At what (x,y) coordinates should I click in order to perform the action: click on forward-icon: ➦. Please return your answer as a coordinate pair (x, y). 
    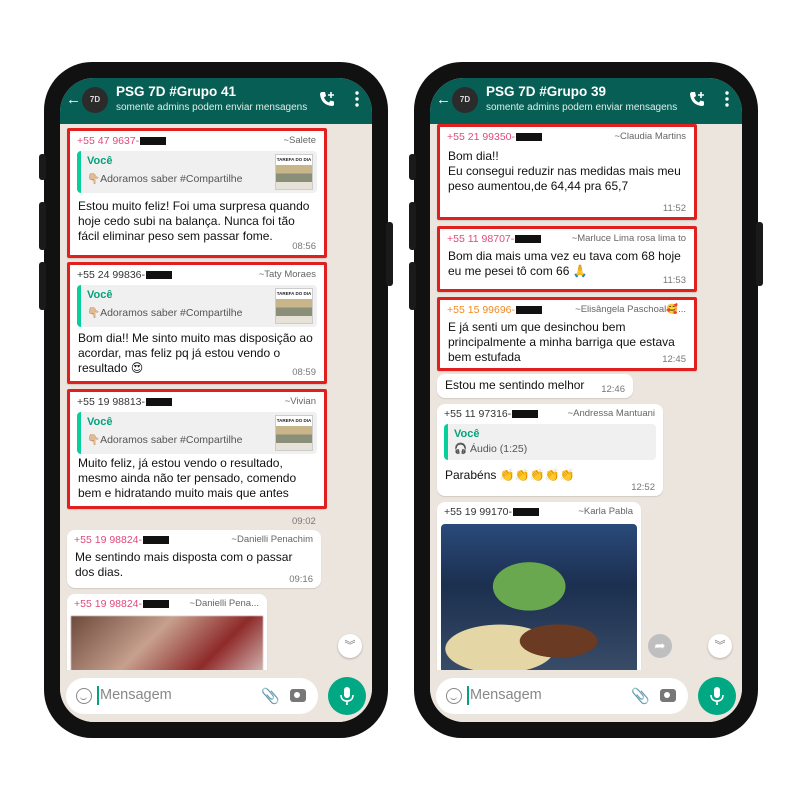
    Looking at the image, I should click on (660, 646).